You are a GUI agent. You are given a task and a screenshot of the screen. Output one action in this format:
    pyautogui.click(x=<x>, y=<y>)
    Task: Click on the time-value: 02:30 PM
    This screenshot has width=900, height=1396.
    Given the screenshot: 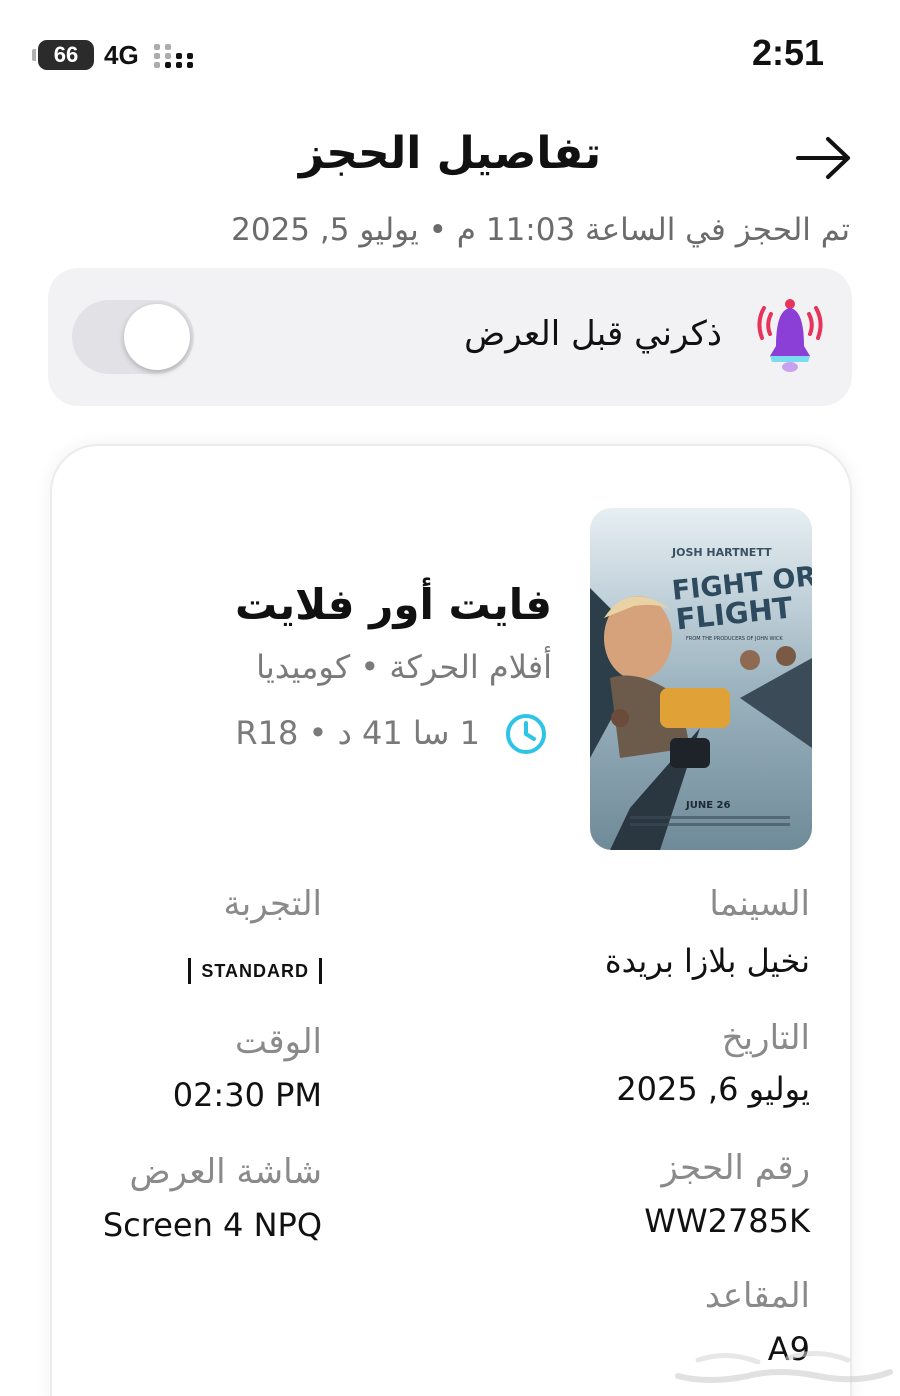 What is the action you would take?
    pyautogui.click(x=247, y=1095)
    